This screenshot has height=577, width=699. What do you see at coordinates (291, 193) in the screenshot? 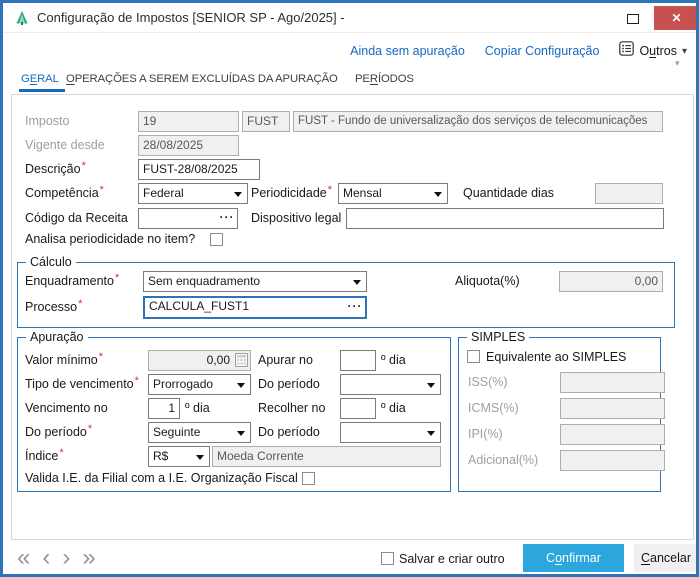
I see `periodicidade-label: Periodicidade` at bounding box center [291, 193].